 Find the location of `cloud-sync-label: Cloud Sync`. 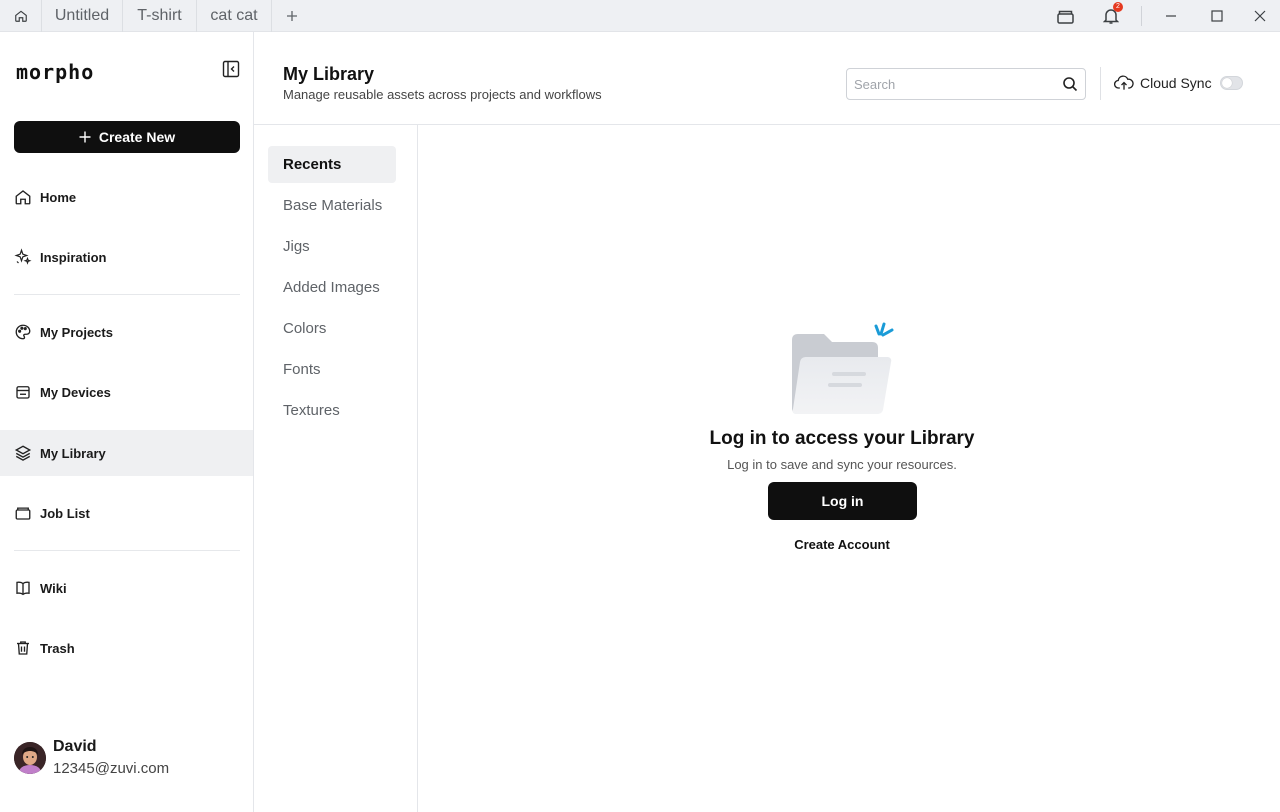

cloud-sync-label: Cloud Sync is located at coordinates (1176, 83).